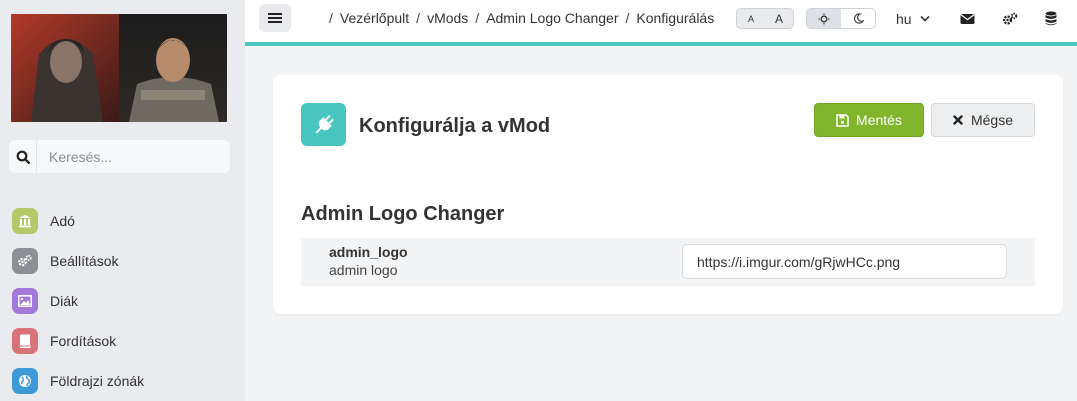 Image resolution: width=1077 pixels, height=401 pixels. What do you see at coordinates (25, 301) in the screenshot?
I see `image-icon` at bounding box center [25, 301].